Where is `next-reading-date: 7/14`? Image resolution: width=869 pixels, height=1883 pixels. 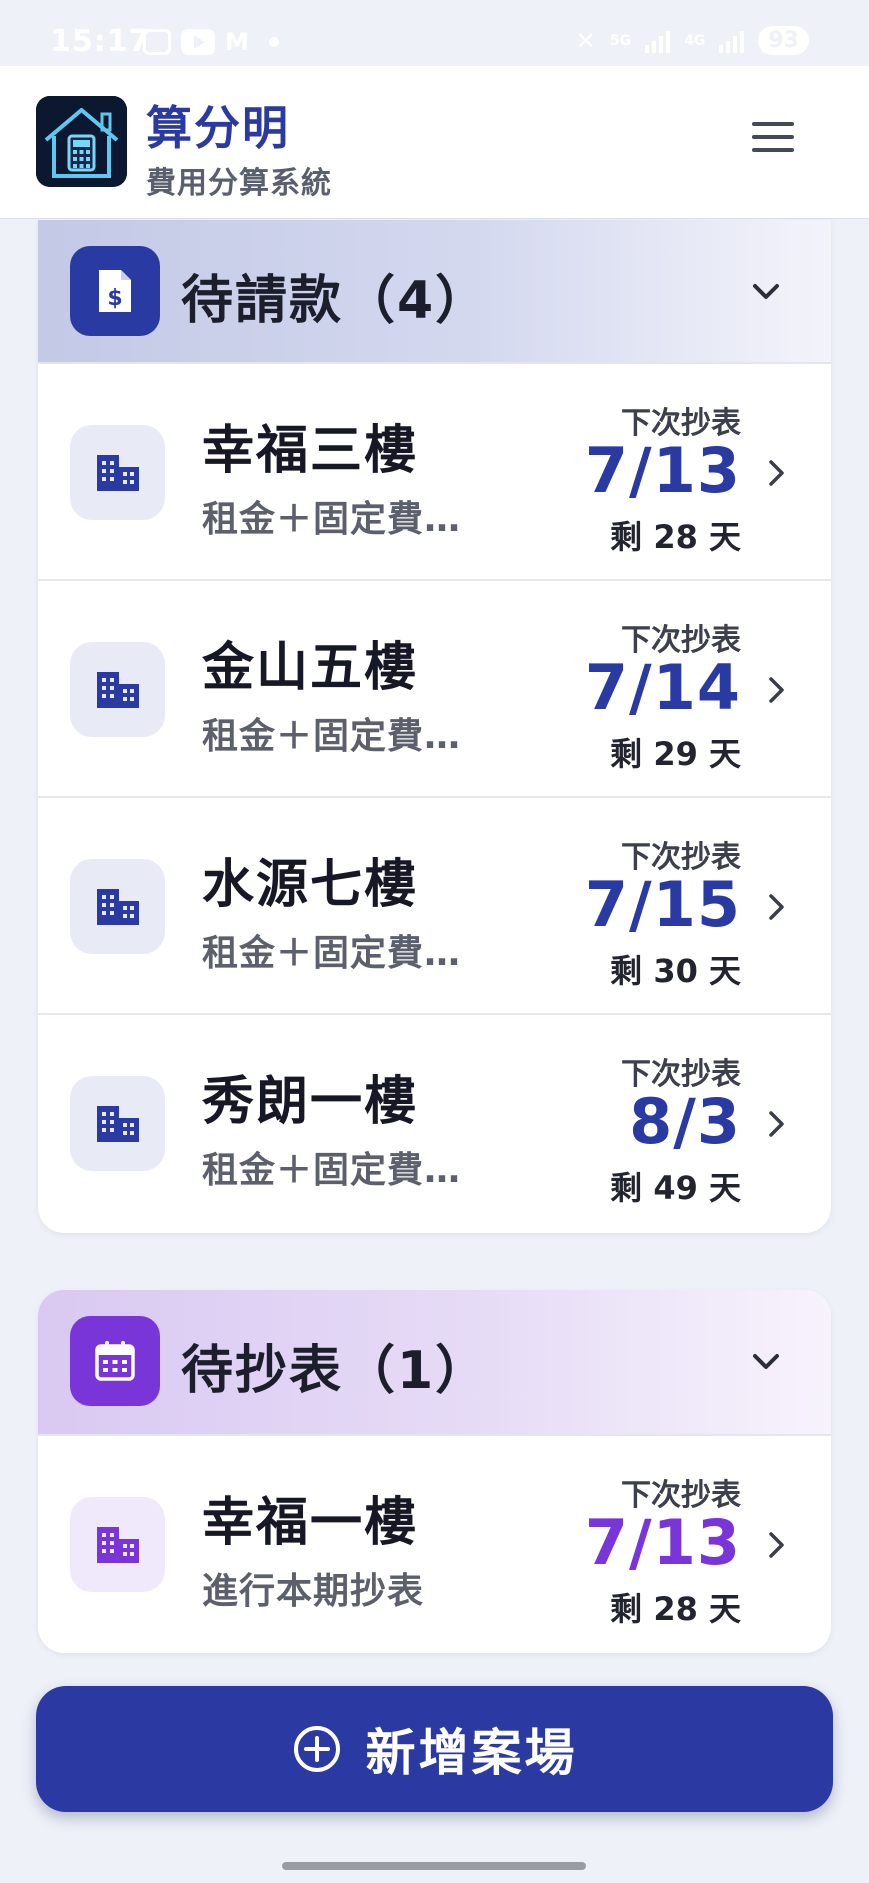 next-reading-date: 7/14 is located at coordinates (662, 687).